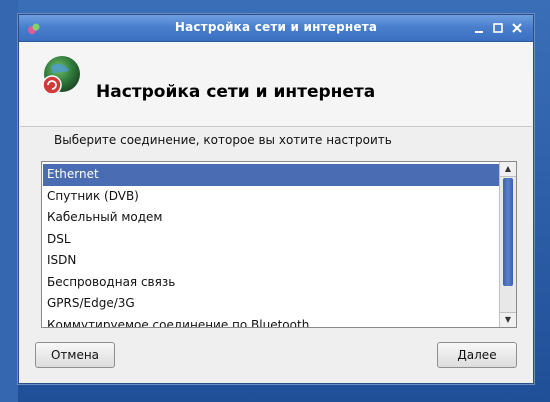 The height and width of the screenshot is (402, 550). What do you see at coordinates (271, 240) in the screenshot?
I see `list-item: DSL` at bounding box center [271, 240].